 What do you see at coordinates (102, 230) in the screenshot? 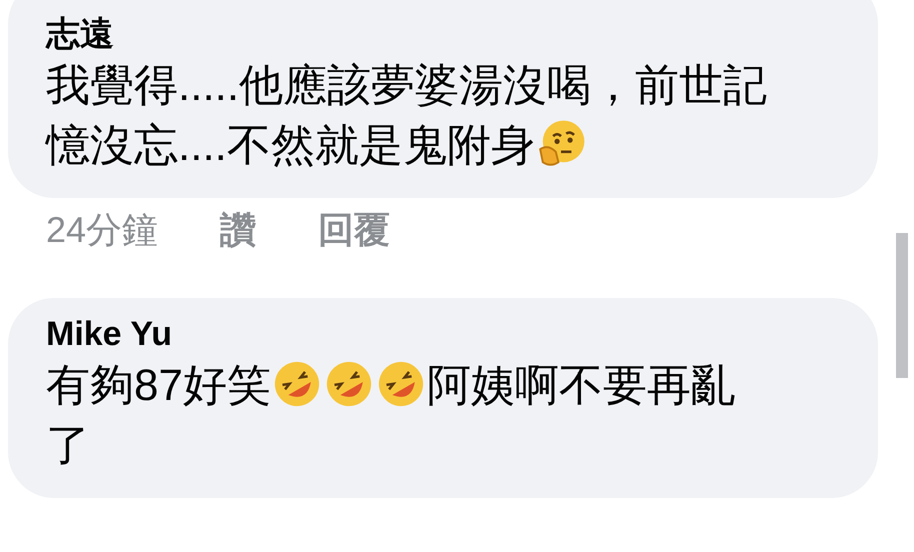
I see `timestamp: 24分鐘` at bounding box center [102, 230].